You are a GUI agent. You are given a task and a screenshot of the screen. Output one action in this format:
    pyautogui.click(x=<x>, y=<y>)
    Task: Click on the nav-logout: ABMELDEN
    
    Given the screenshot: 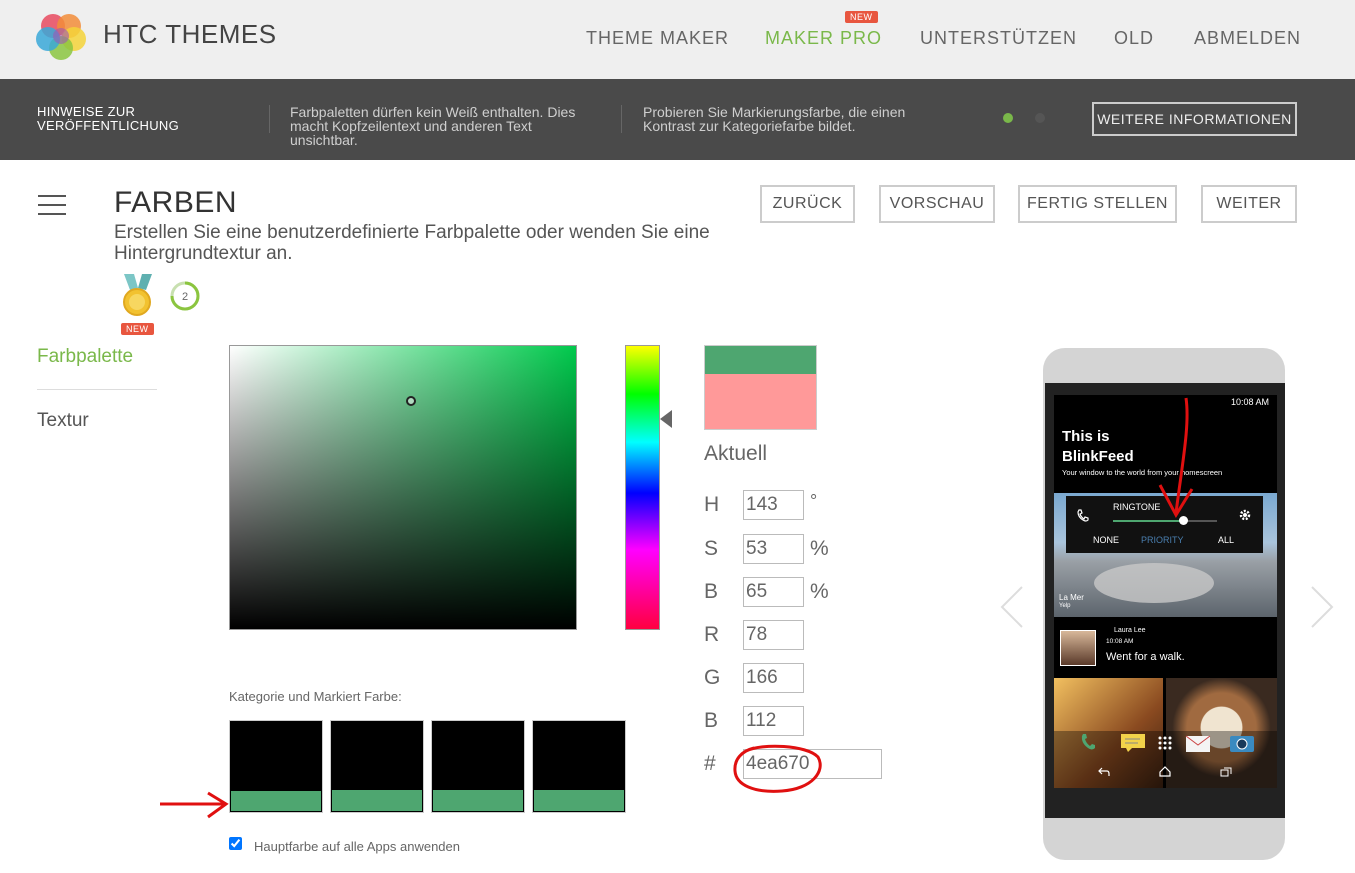 What is the action you would take?
    pyautogui.click(x=1247, y=38)
    